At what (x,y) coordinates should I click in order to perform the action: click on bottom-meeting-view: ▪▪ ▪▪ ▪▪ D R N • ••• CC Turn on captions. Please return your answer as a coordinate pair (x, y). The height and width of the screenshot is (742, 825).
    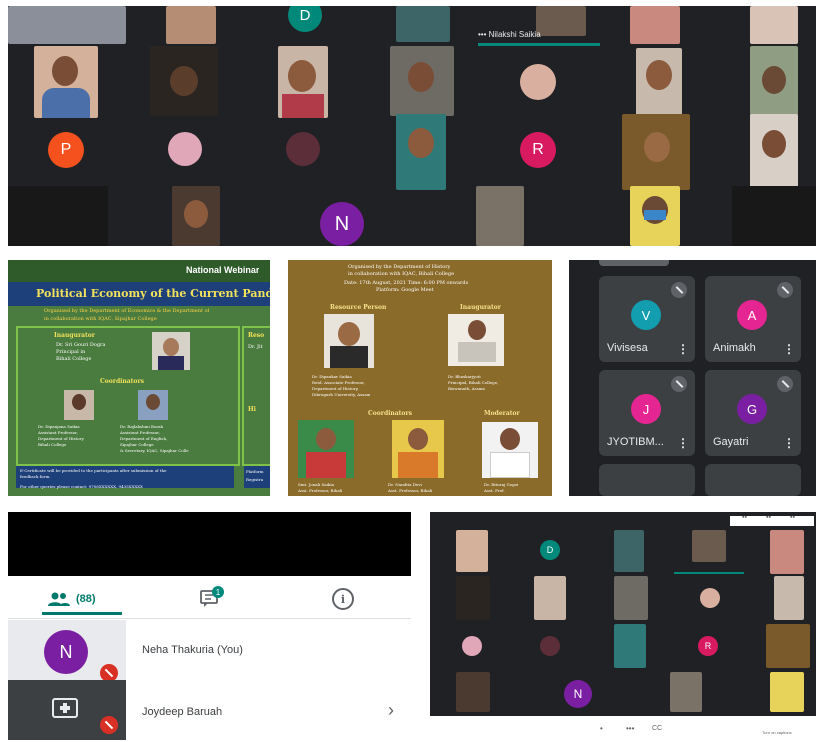
    Looking at the image, I should click on (623, 626).